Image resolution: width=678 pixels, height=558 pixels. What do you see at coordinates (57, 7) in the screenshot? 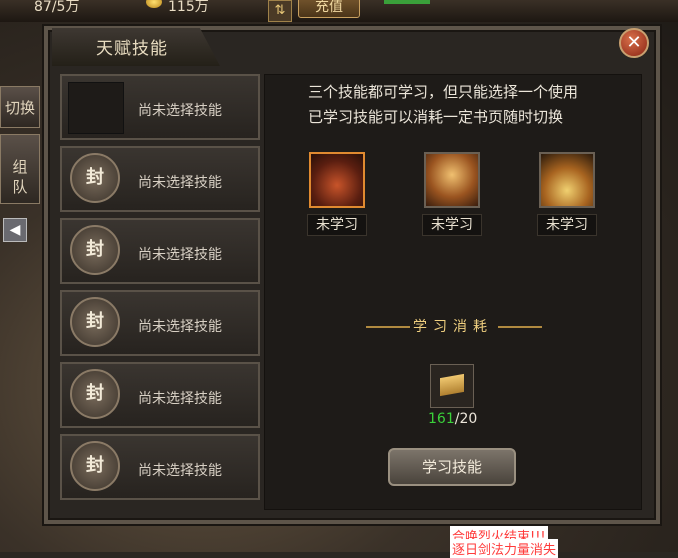
I see `gold-amount: 87/5万` at bounding box center [57, 7].